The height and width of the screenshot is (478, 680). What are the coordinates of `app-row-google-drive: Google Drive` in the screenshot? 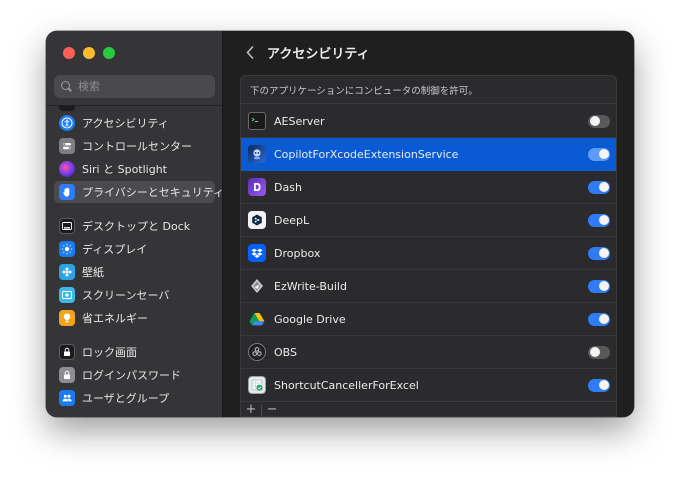 It's located at (428, 319).